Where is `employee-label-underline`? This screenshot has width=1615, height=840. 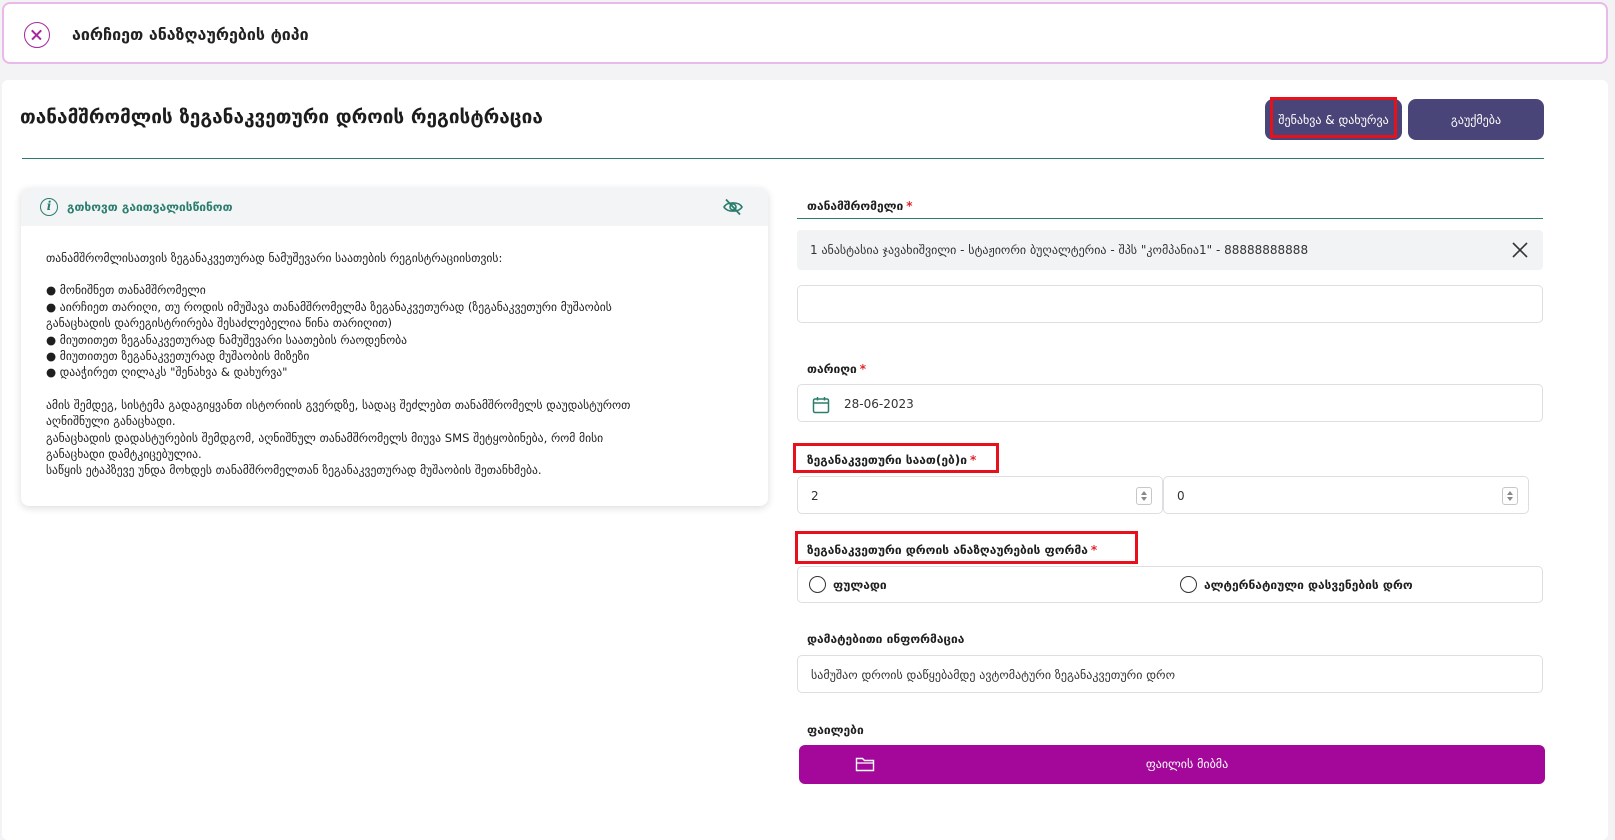
employee-label-underline is located at coordinates (1170, 218).